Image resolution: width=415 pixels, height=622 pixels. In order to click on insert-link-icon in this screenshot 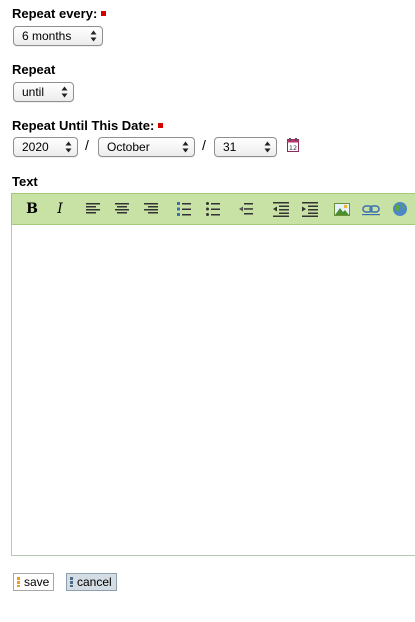, I will do `click(371, 210)`.